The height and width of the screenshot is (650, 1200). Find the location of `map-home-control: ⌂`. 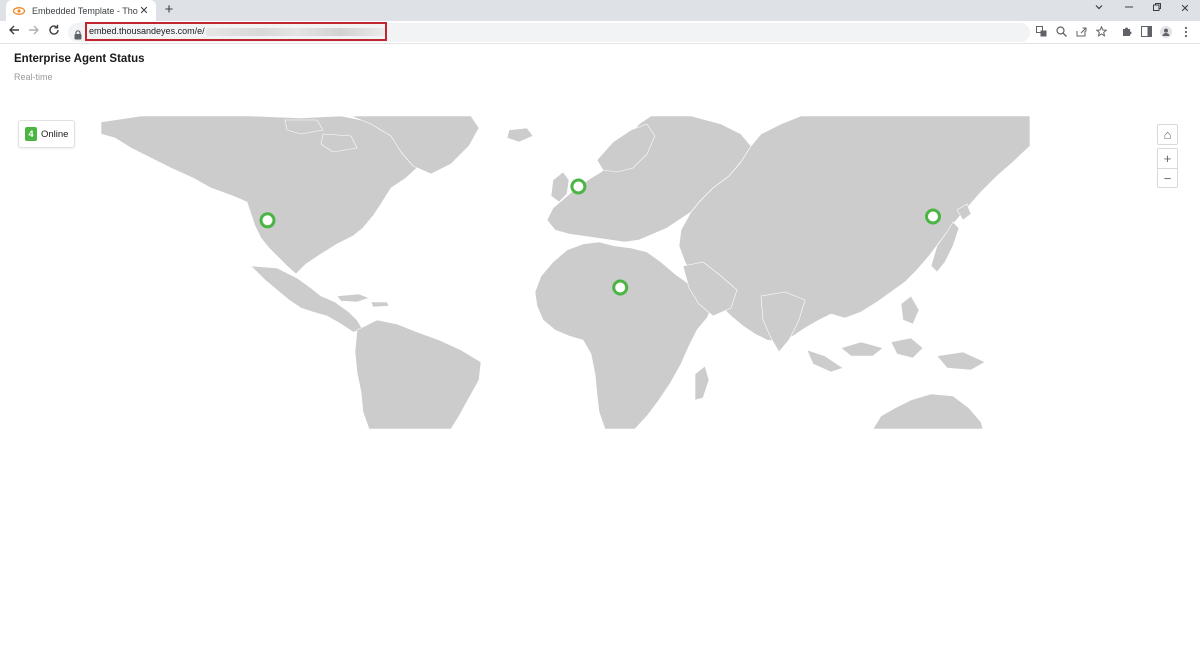

map-home-control: ⌂ is located at coordinates (1167, 134).